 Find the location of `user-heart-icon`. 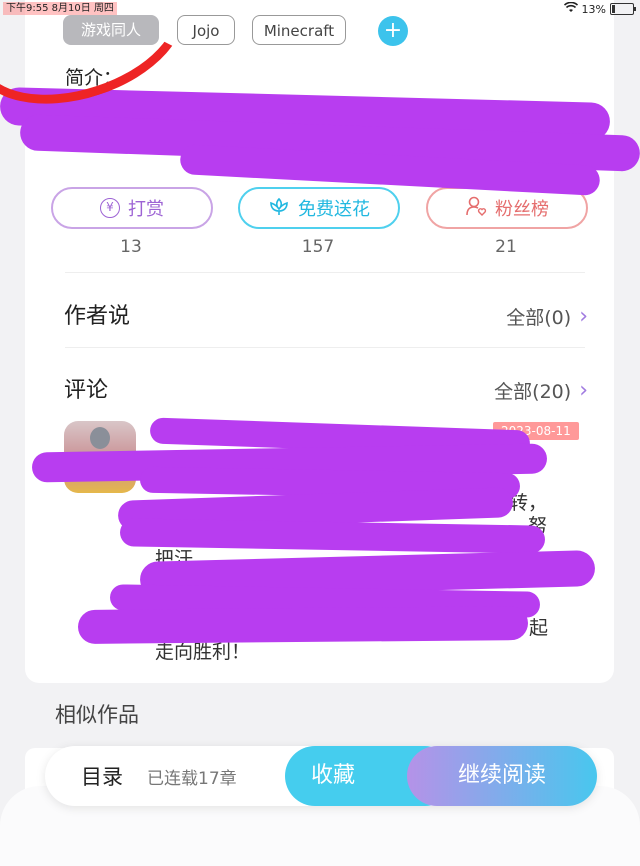

user-heart-icon is located at coordinates (476, 208).